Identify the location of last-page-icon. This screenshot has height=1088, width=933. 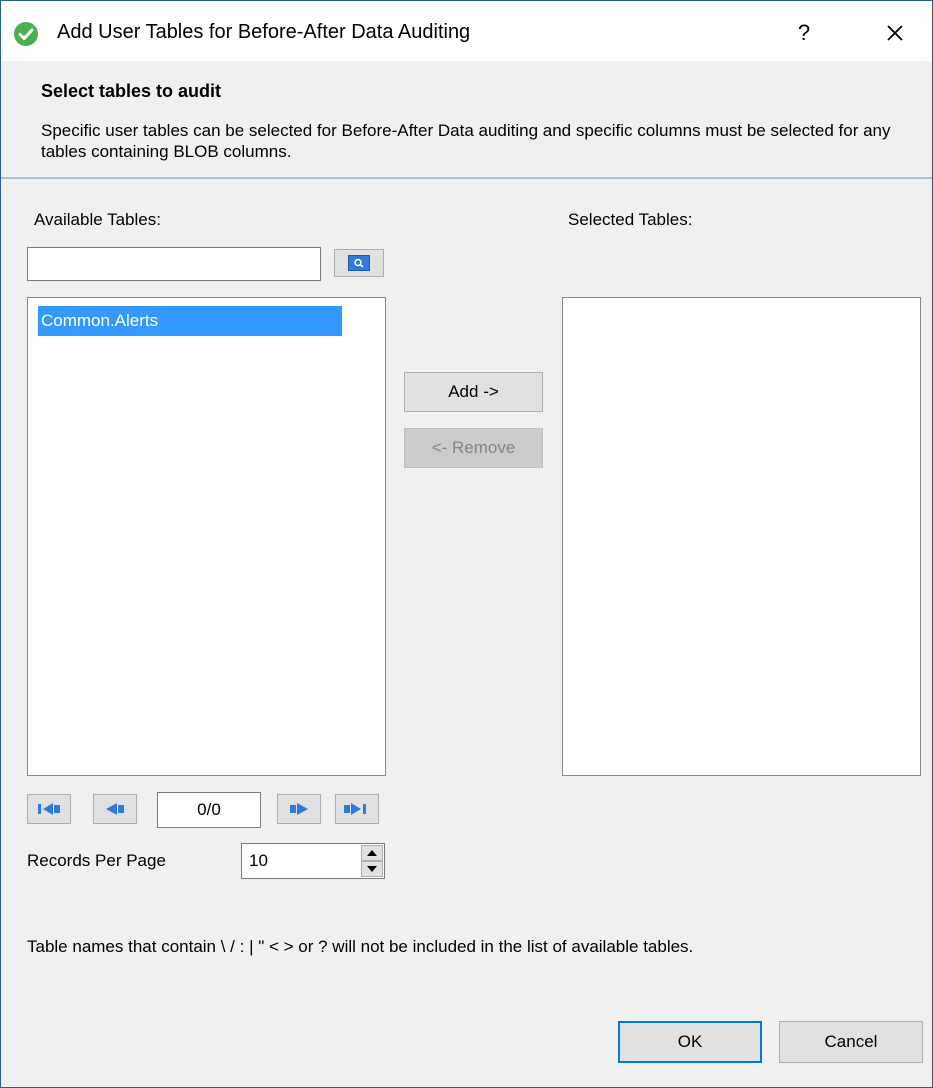
(355, 809).